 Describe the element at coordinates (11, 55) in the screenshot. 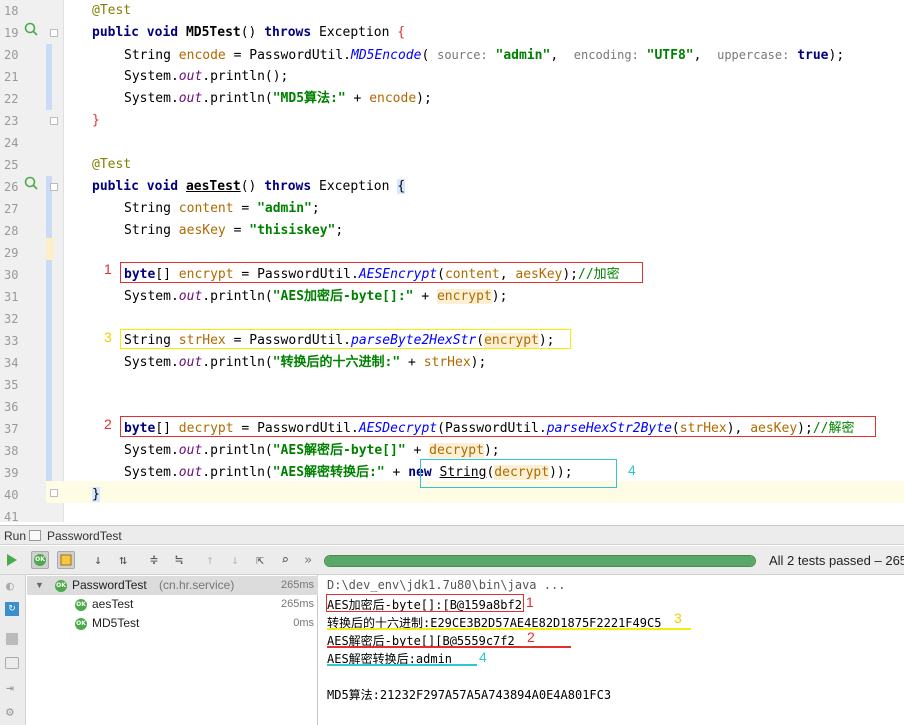

I see `line-number: 20` at that location.